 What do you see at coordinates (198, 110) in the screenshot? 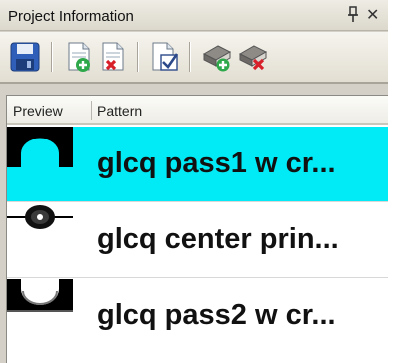
I see `list-header: Preview Pattern` at bounding box center [198, 110].